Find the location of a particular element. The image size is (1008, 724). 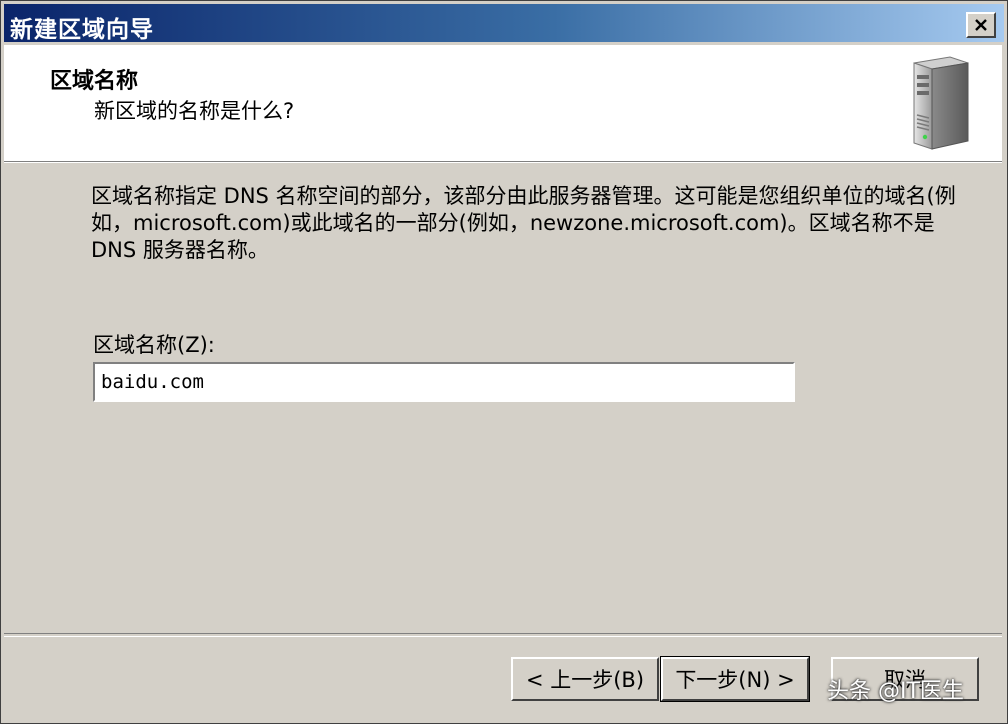

server-icon is located at coordinates (941, 103).